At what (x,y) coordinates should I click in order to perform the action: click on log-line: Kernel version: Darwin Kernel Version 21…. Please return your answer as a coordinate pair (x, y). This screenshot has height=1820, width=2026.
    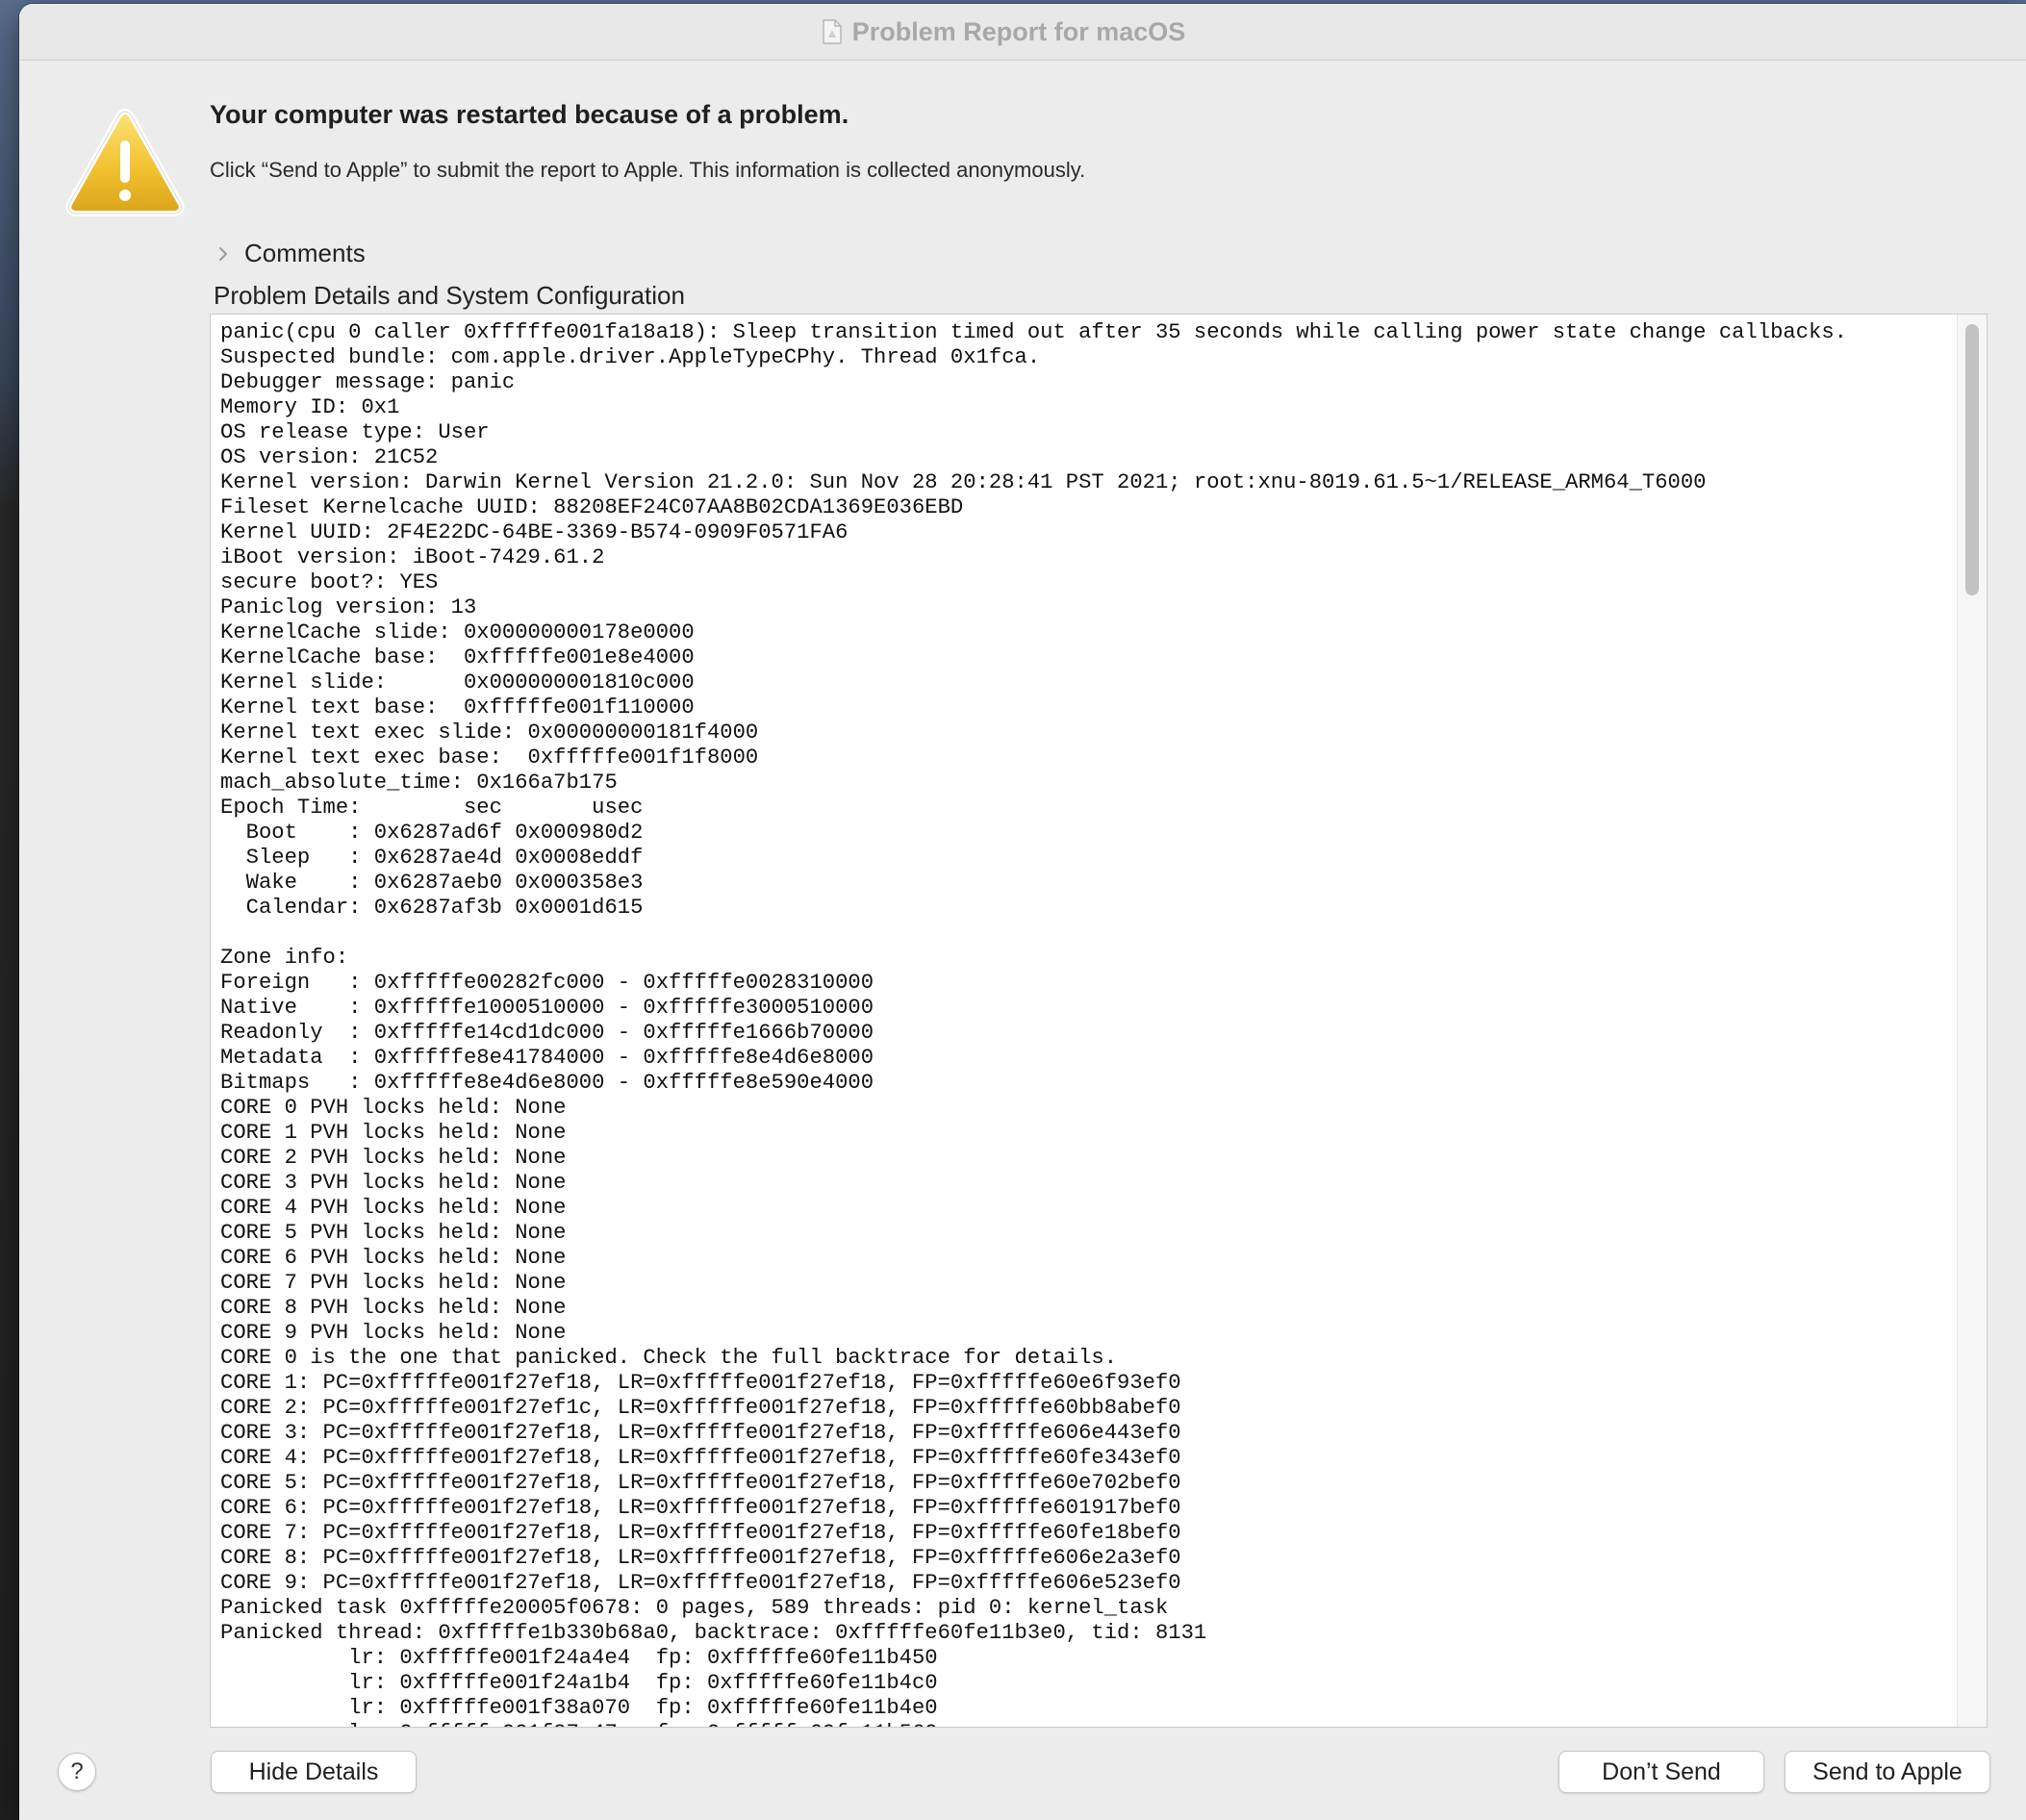
    Looking at the image, I should click on (963, 482).